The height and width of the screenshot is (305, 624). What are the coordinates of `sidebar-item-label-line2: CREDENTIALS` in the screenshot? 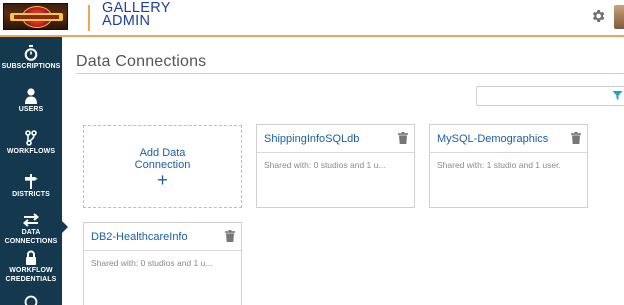 It's located at (31, 279).